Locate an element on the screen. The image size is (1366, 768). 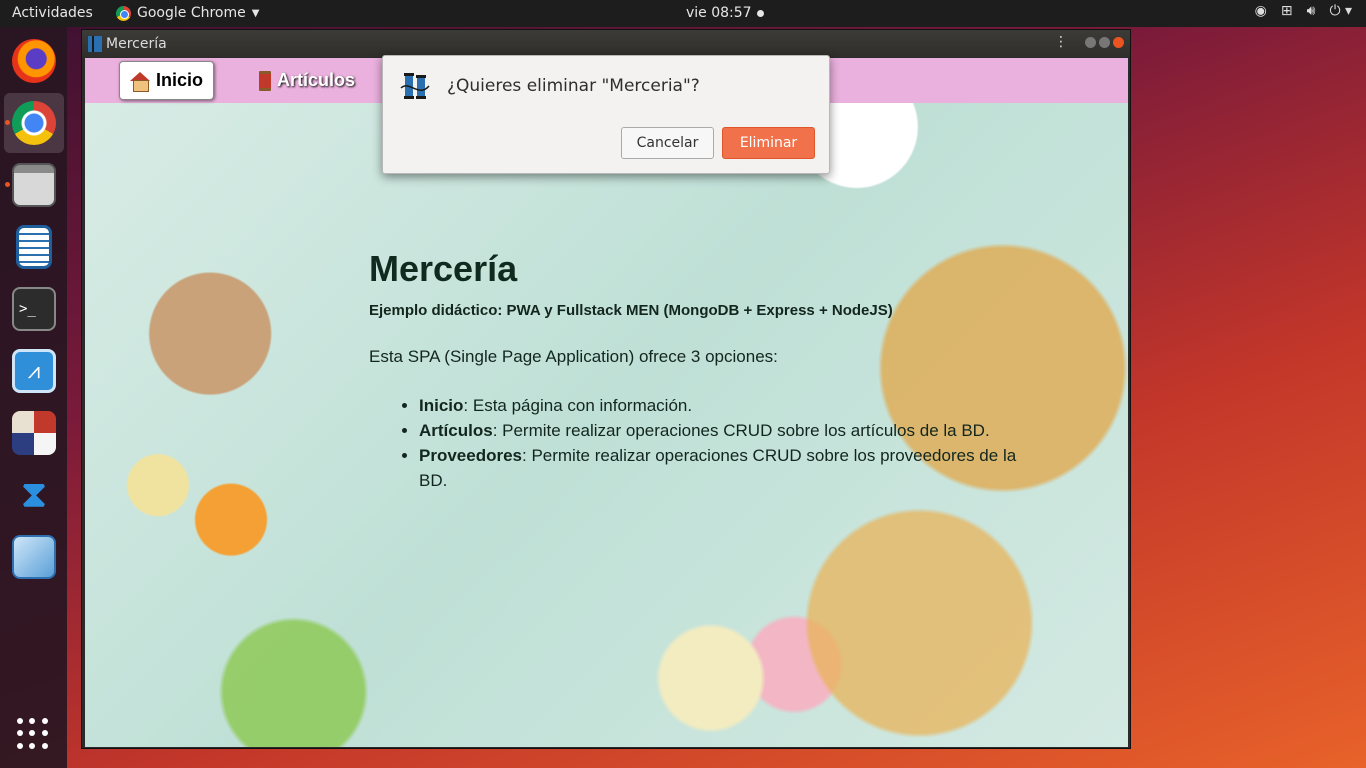
app-menu: Google Chrome ▼ is located at coordinates (187, 13).